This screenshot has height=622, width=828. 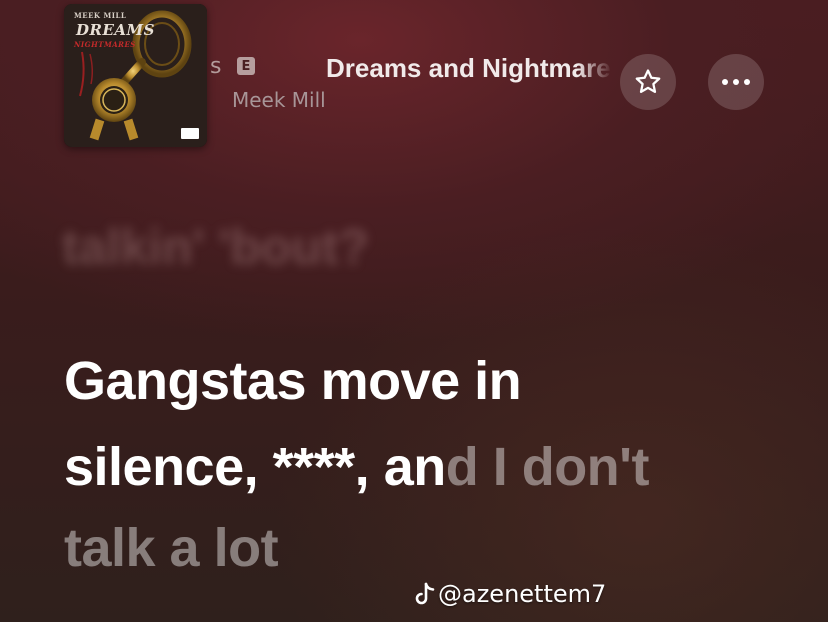 What do you see at coordinates (547, 467) in the screenshot?
I see `lyric-unsung-portion: d I don't` at bounding box center [547, 467].